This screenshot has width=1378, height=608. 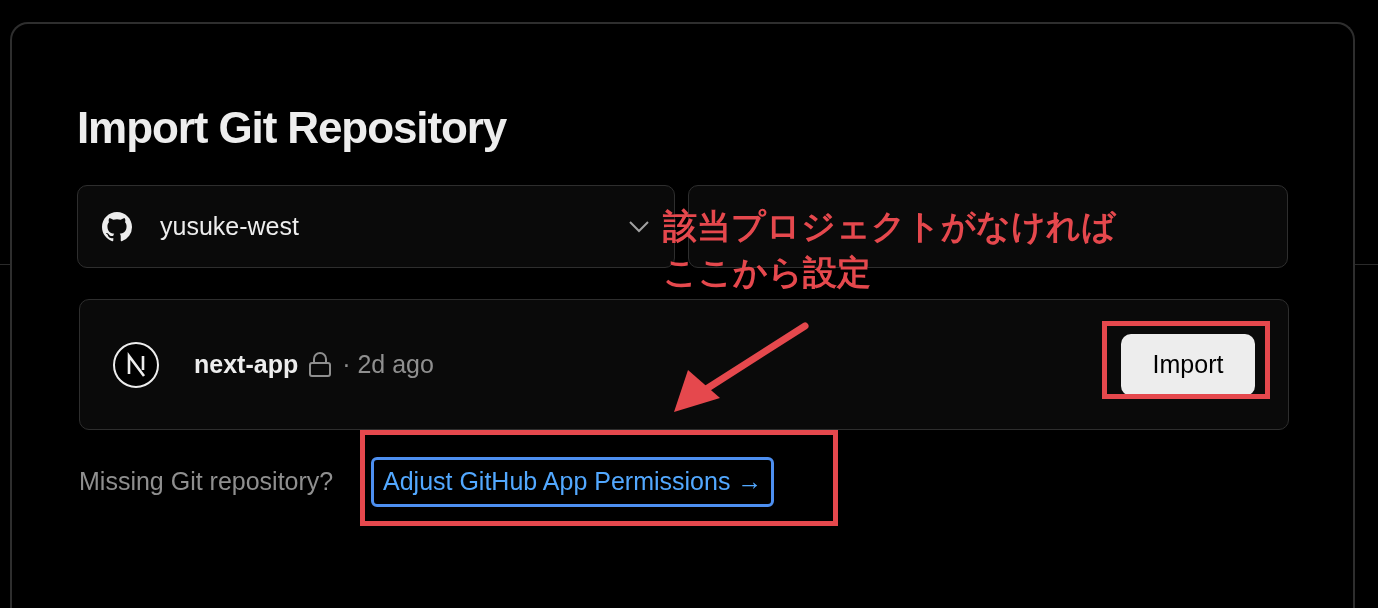 What do you see at coordinates (573, 482) in the screenshot?
I see `adjust-permissions-link: Adjust GitHub App Permissions →` at bounding box center [573, 482].